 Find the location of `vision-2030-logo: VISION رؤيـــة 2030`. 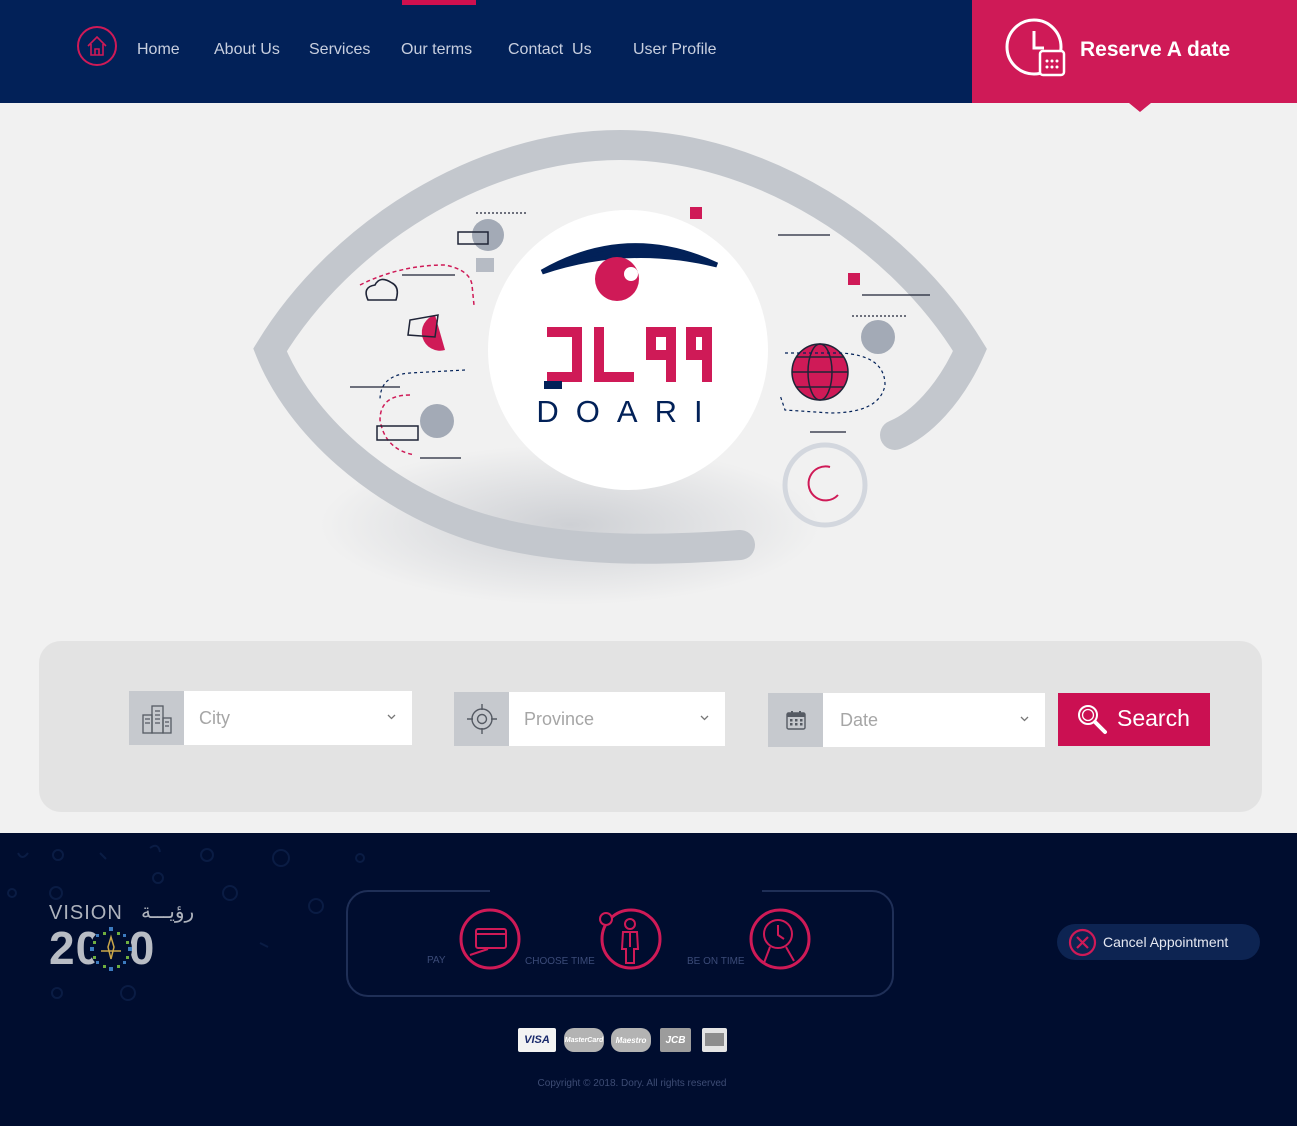

vision-2030-logo: VISION رؤيـــة 2030 is located at coordinates (129, 939).